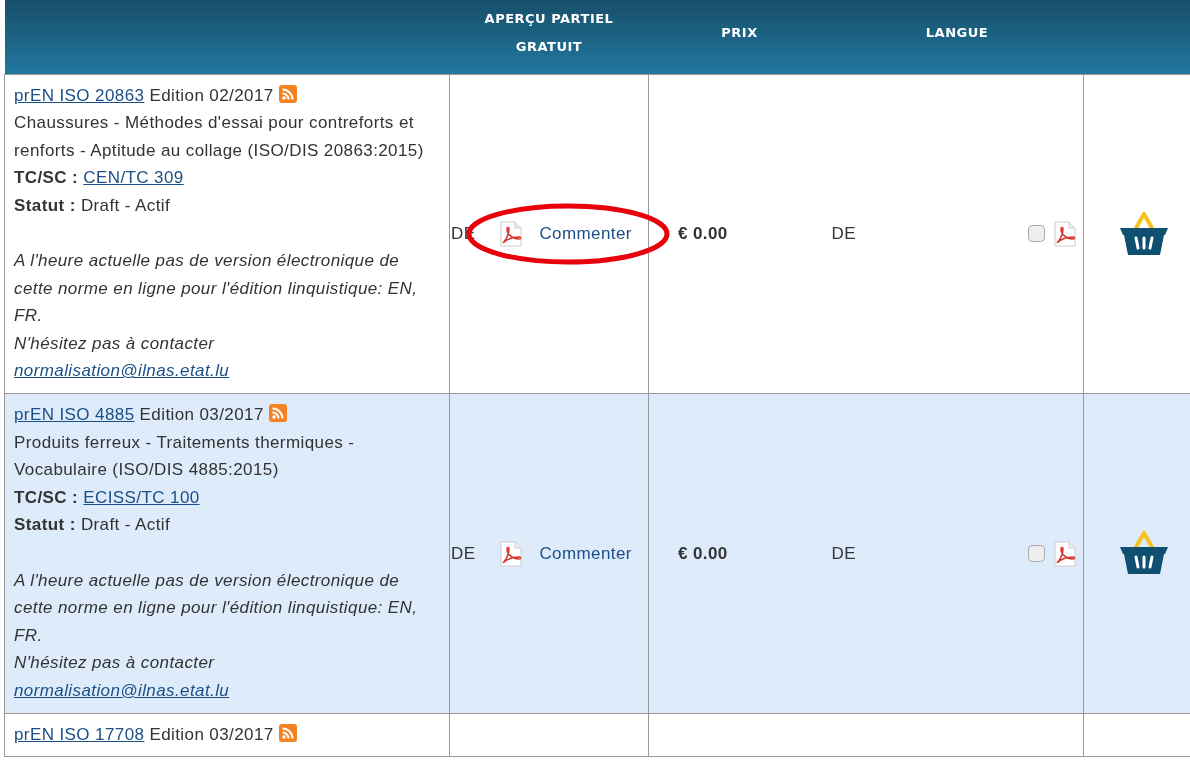 This screenshot has width=1190, height=768. I want to click on basket-icon, so click(1144, 233).